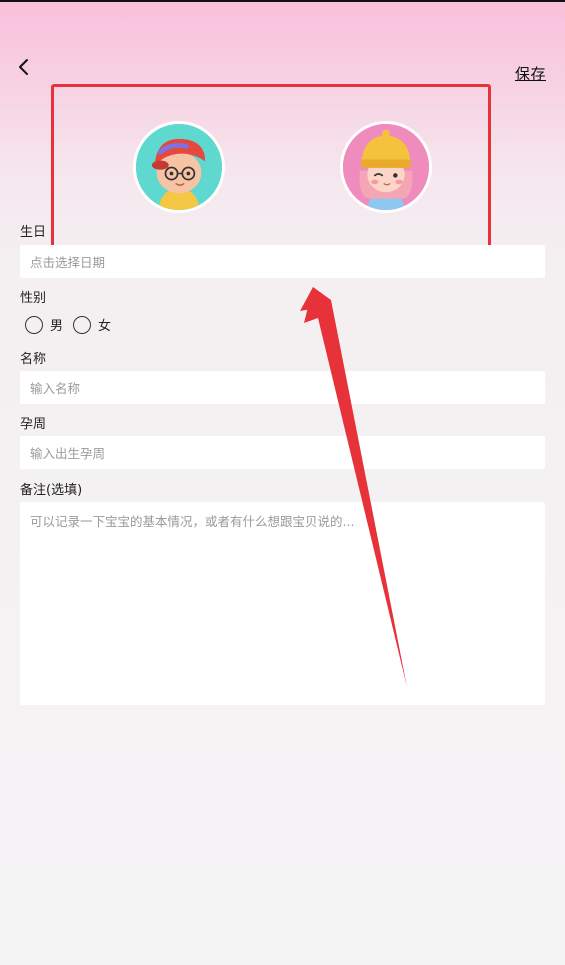 This screenshot has height=965, width=565. I want to click on name-placeholder: 输入名称, so click(55, 388).